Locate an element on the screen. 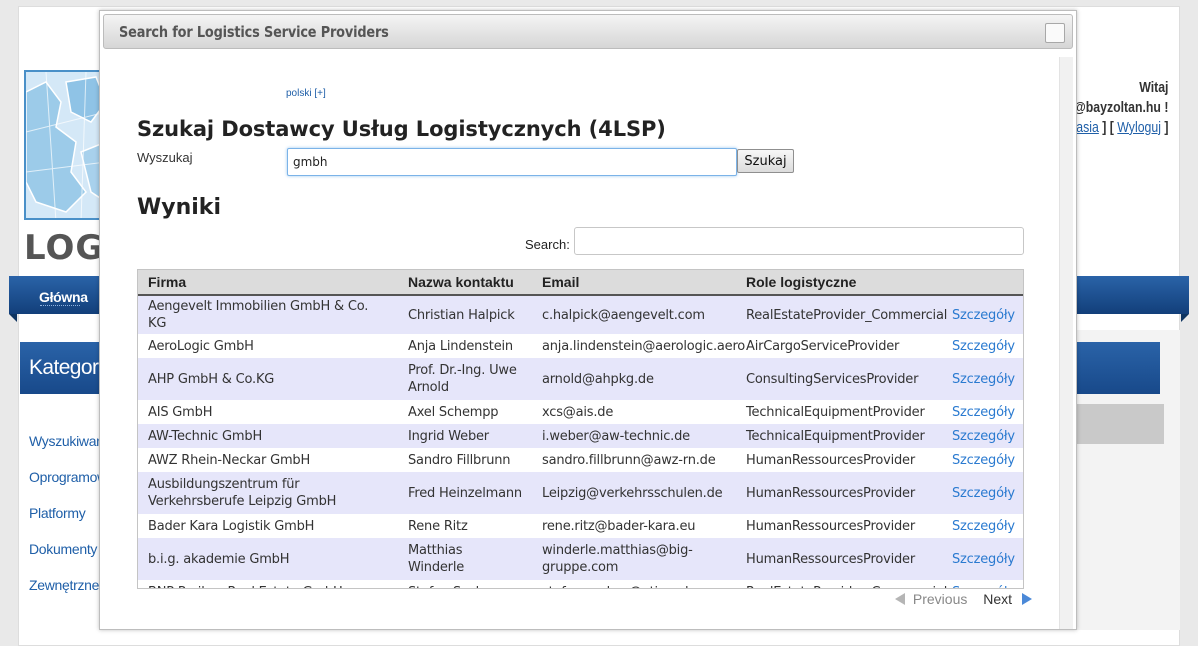 This screenshot has height=646, width=1198. cell-contact: Fred Heinzelmann is located at coordinates (465, 493).